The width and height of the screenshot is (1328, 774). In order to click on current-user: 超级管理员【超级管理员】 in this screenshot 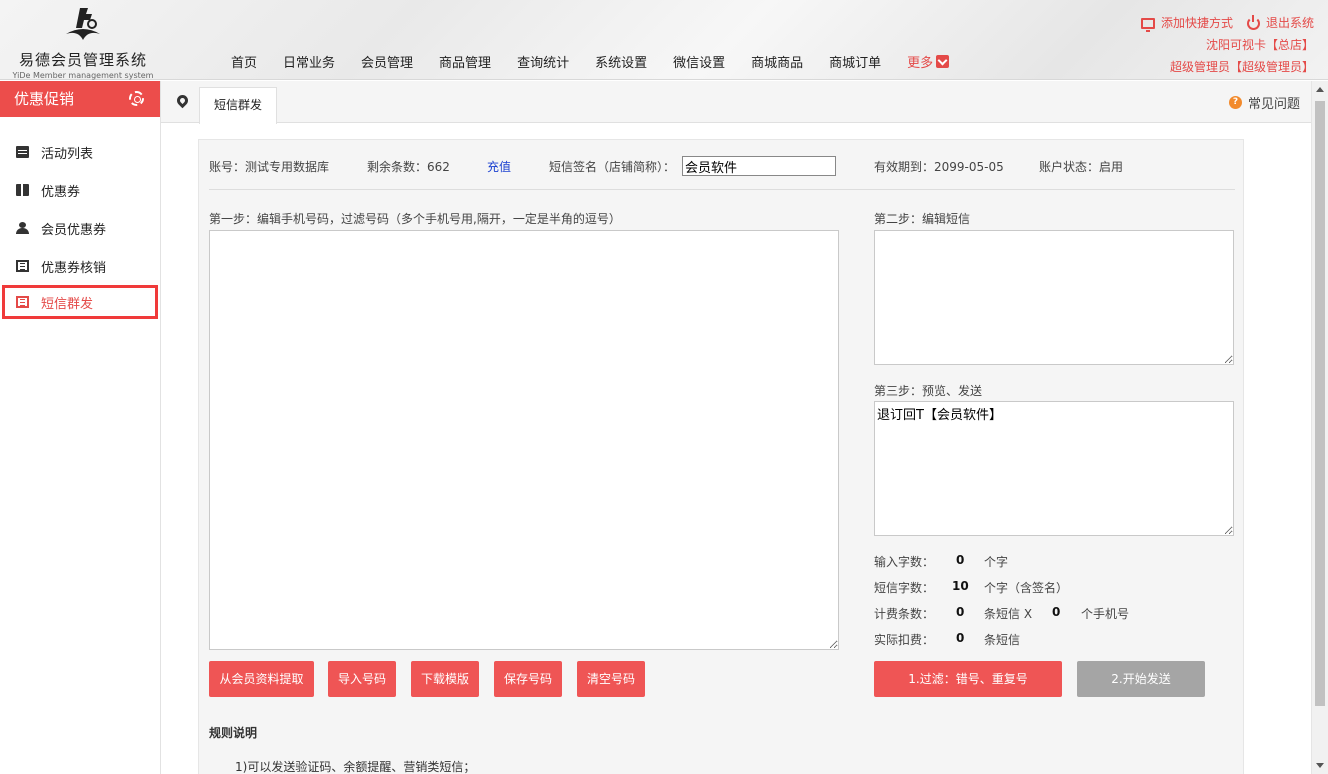, I will do `click(1227, 67)`.